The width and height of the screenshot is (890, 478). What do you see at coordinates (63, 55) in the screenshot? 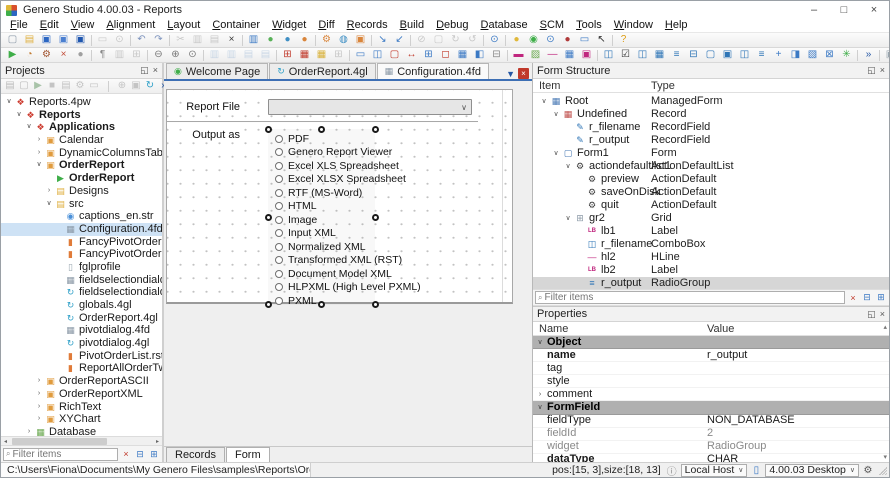
I see `kill-button: ×` at bounding box center [63, 55].